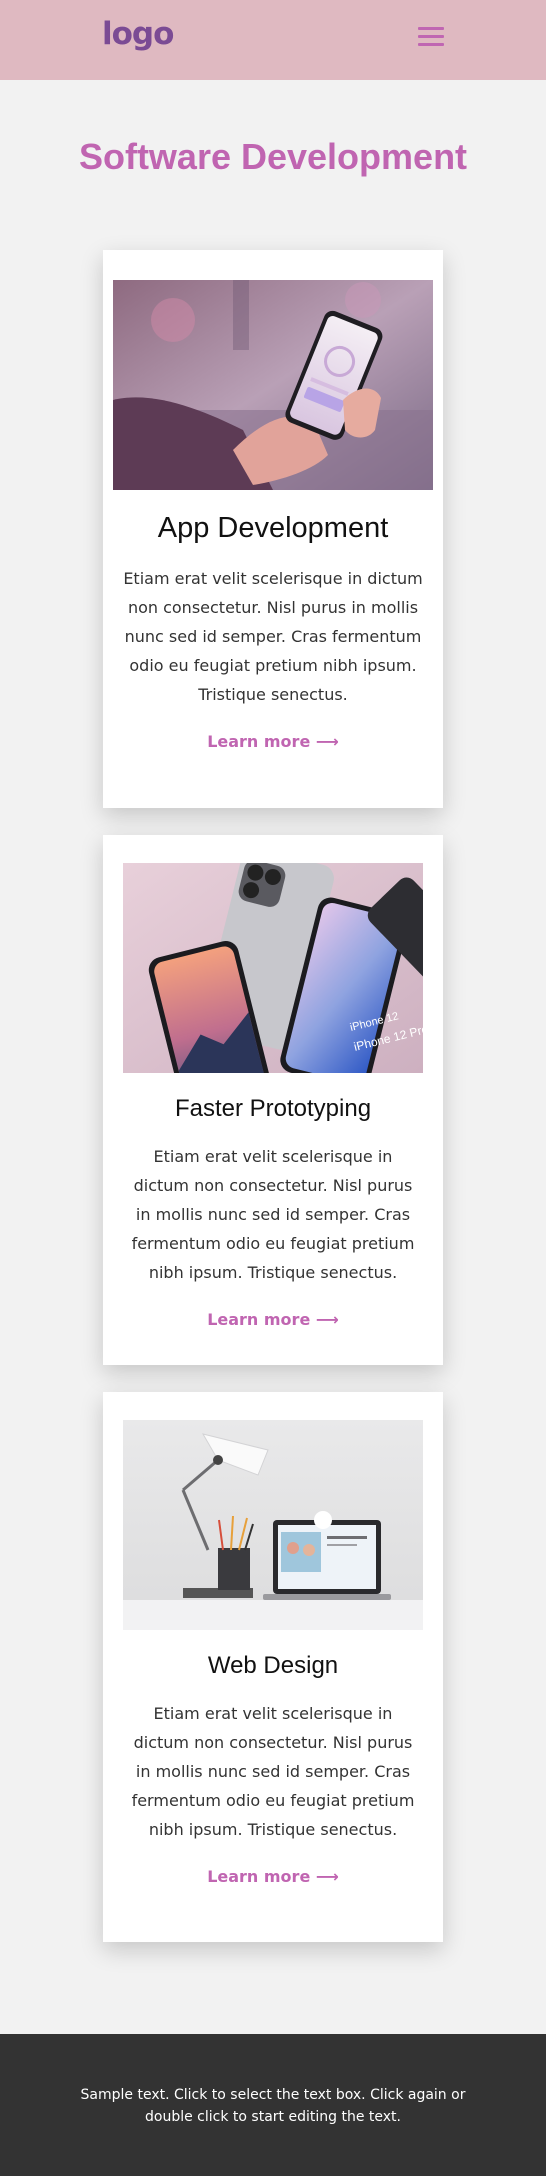  Describe the element at coordinates (273, 1525) in the screenshot. I see `card-image-desk-laptop` at that location.